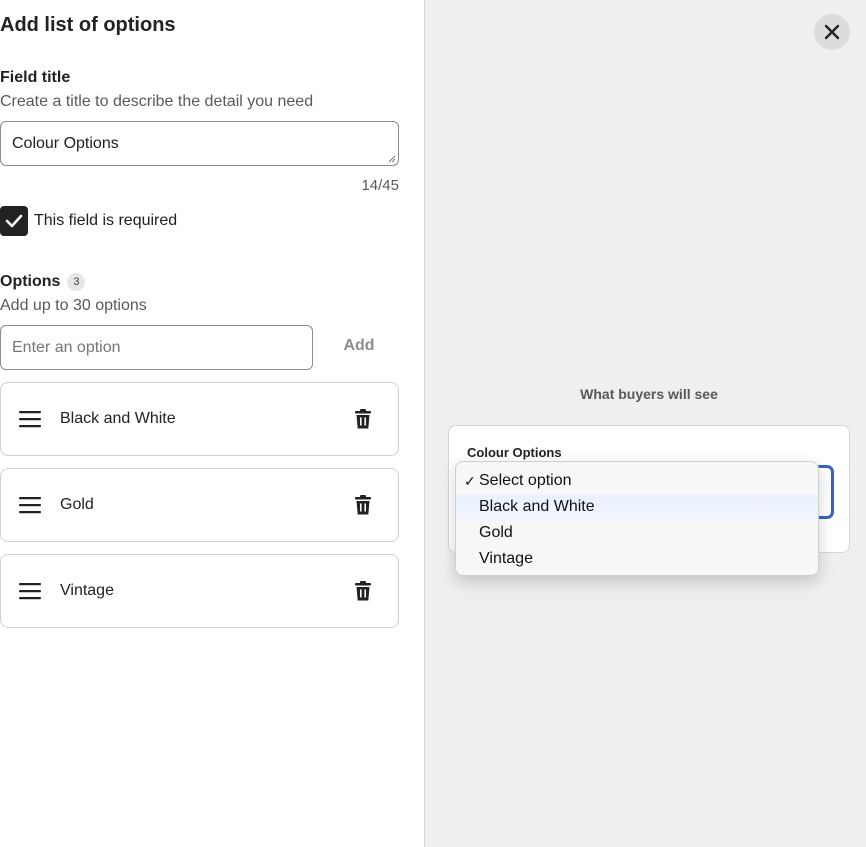 The width and height of the screenshot is (866, 847). What do you see at coordinates (470, 481) in the screenshot?
I see `checkmark-icon: ✓` at bounding box center [470, 481].